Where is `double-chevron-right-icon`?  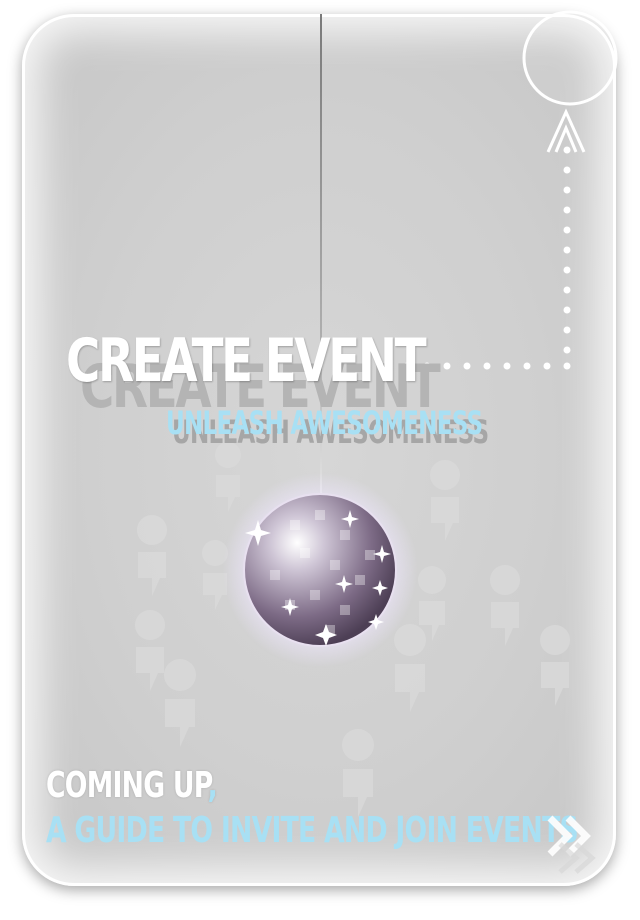 double-chevron-right-icon is located at coordinates (571, 844).